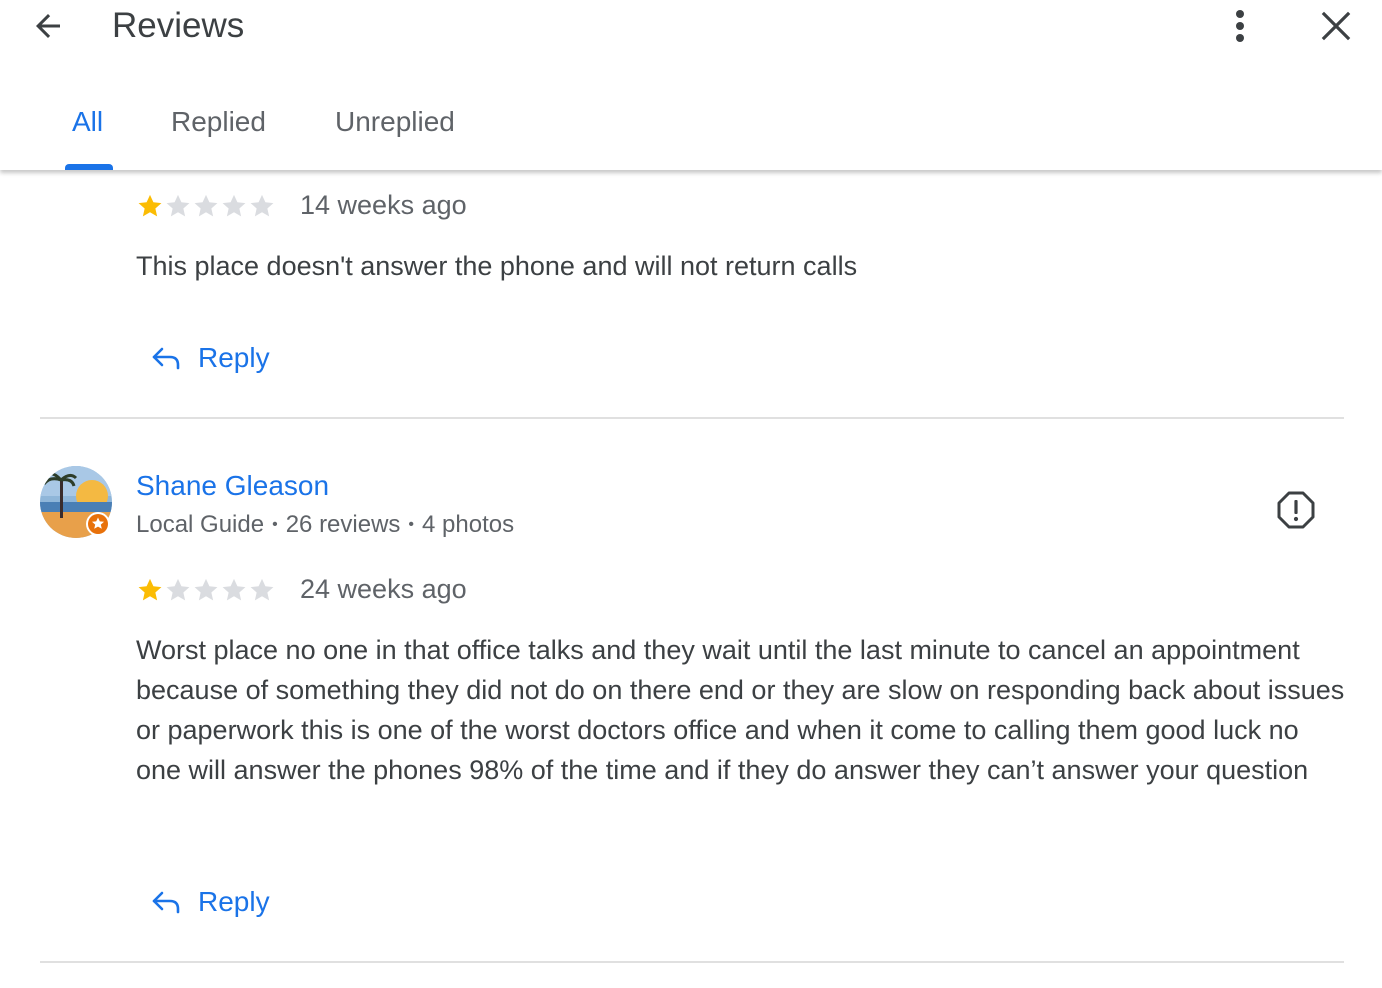 This screenshot has height=988, width=1382. Describe the element at coordinates (200, 524) in the screenshot. I see `reviewer-badge: Local Guide` at that location.